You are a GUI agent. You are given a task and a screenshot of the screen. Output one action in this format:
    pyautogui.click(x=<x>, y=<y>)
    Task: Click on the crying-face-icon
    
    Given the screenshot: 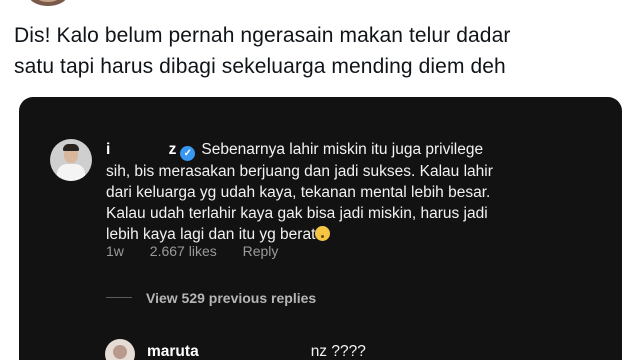 What is the action you would take?
    pyautogui.click(x=323, y=233)
    